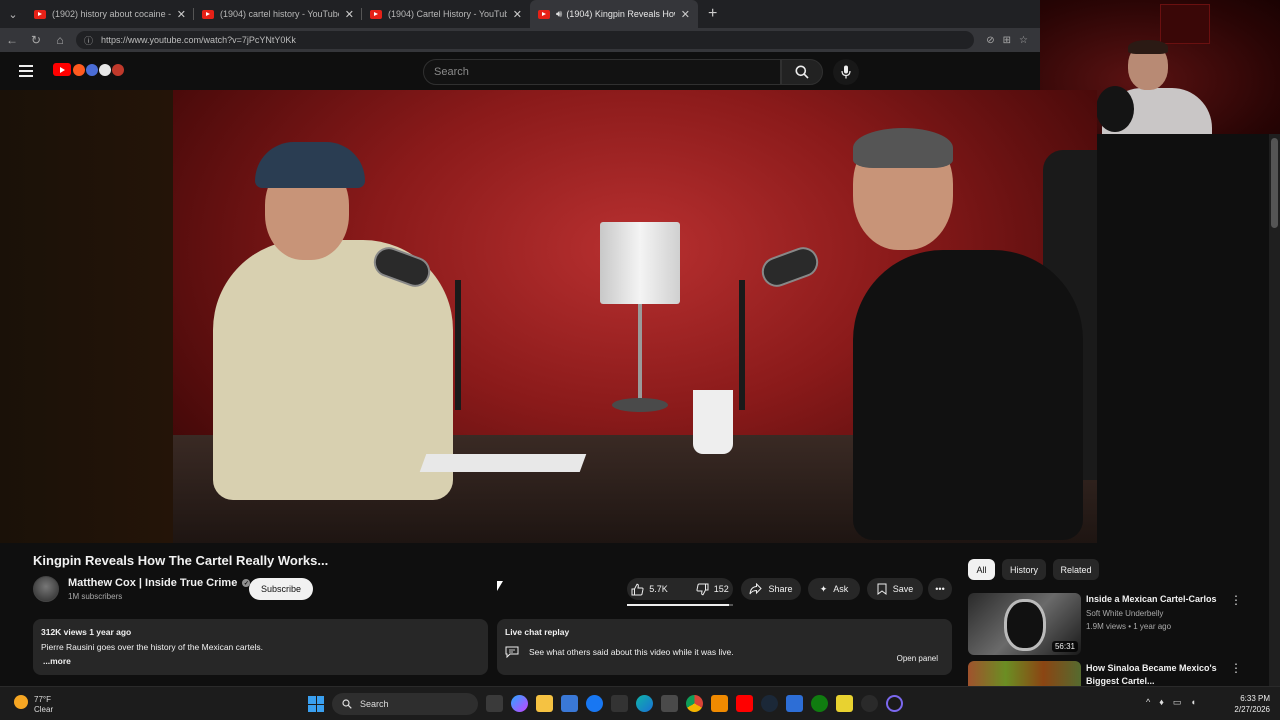 The image size is (1280, 720). What do you see at coordinates (841, 589) in the screenshot?
I see `ask-label: Ask` at bounding box center [841, 589].